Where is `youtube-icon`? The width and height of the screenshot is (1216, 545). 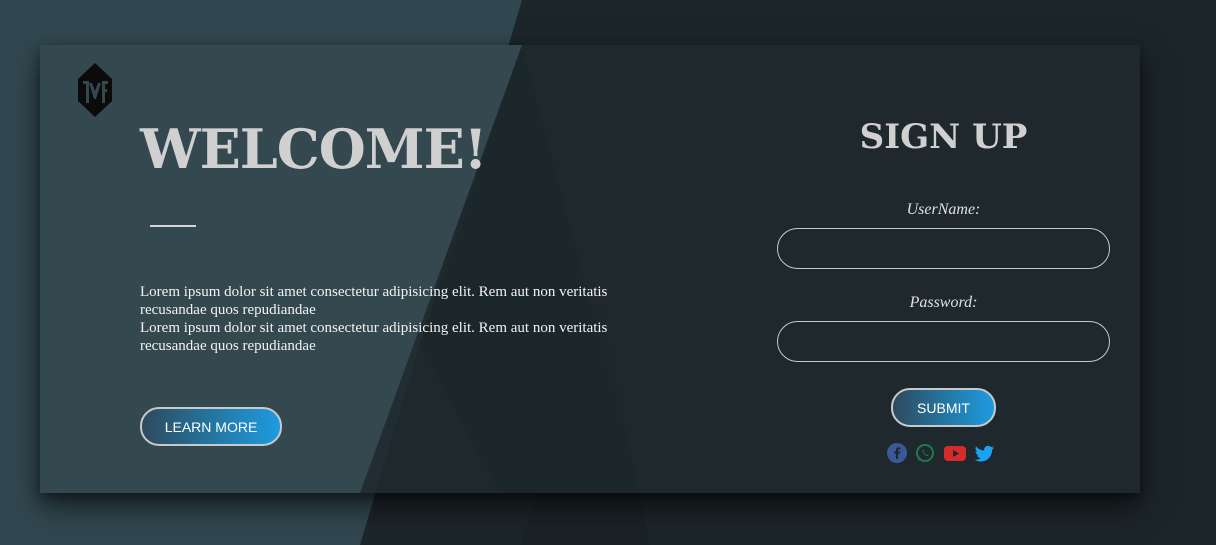
youtube-icon is located at coordinates (955, 453).